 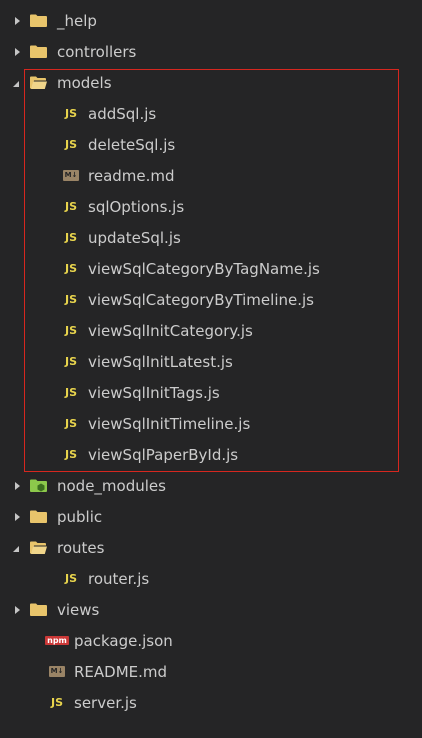 I want to click on file-row-viewsqlpaperbyid: JS viewSqlPaperById.js, so click(x=211, y=454).